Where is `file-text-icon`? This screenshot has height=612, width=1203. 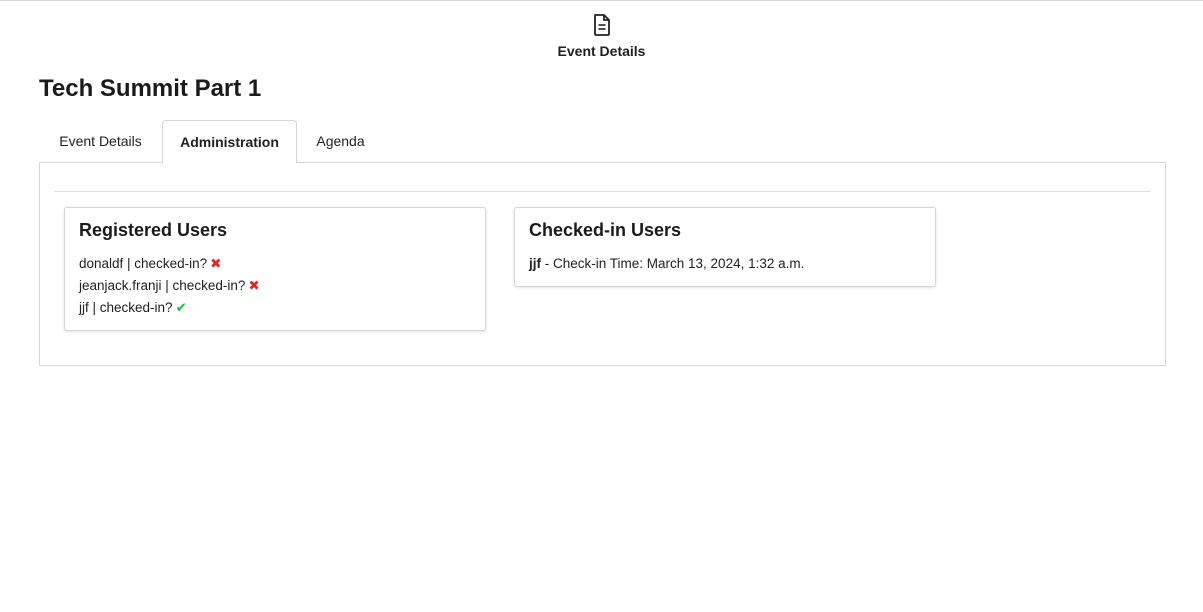
file-text-icon is located at coordinates (602, 25).